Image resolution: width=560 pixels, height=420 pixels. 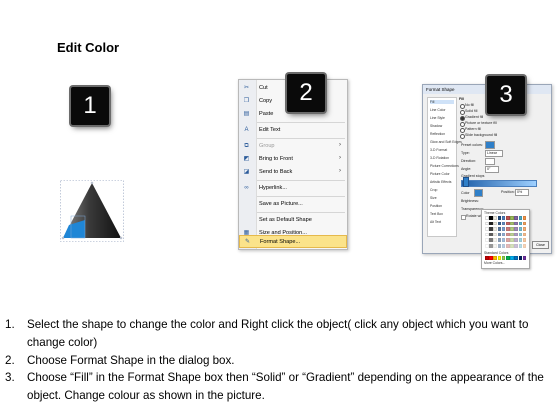 I want to click on category-glow: Glow and Soft Edges, so click(x=446, y=142).